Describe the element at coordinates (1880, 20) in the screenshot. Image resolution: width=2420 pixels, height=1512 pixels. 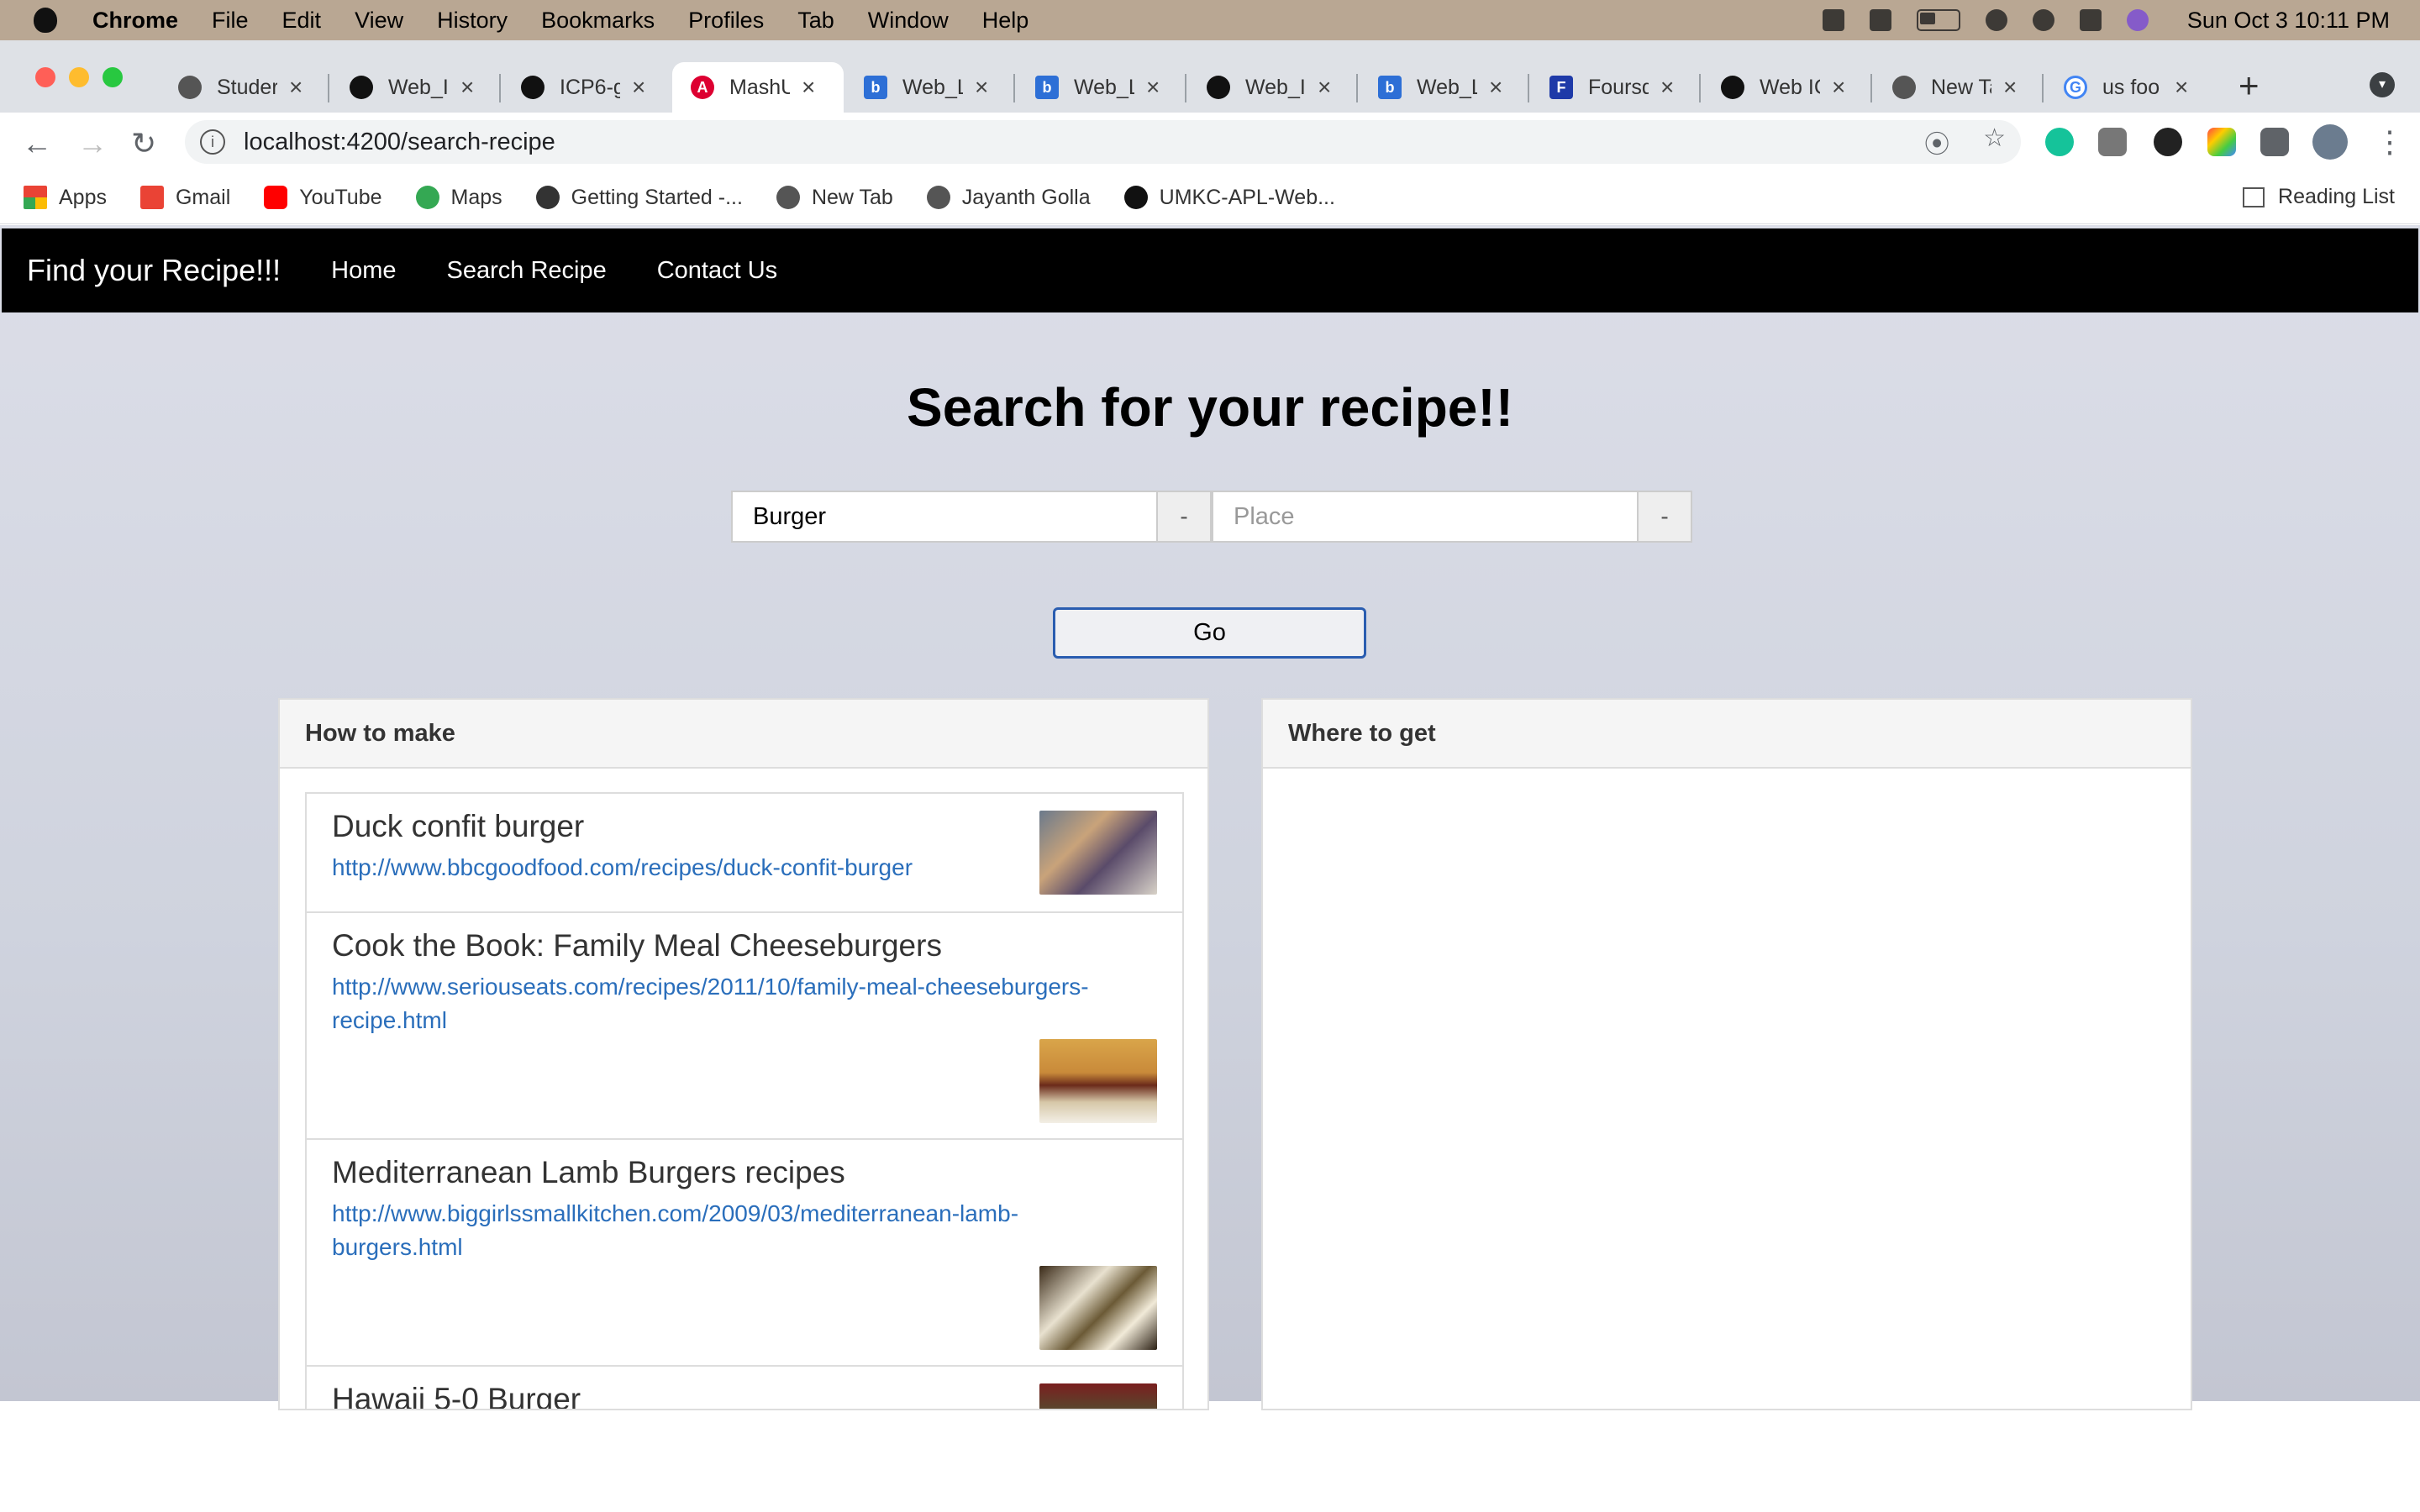
I see `bluetooth-icon` at that location.